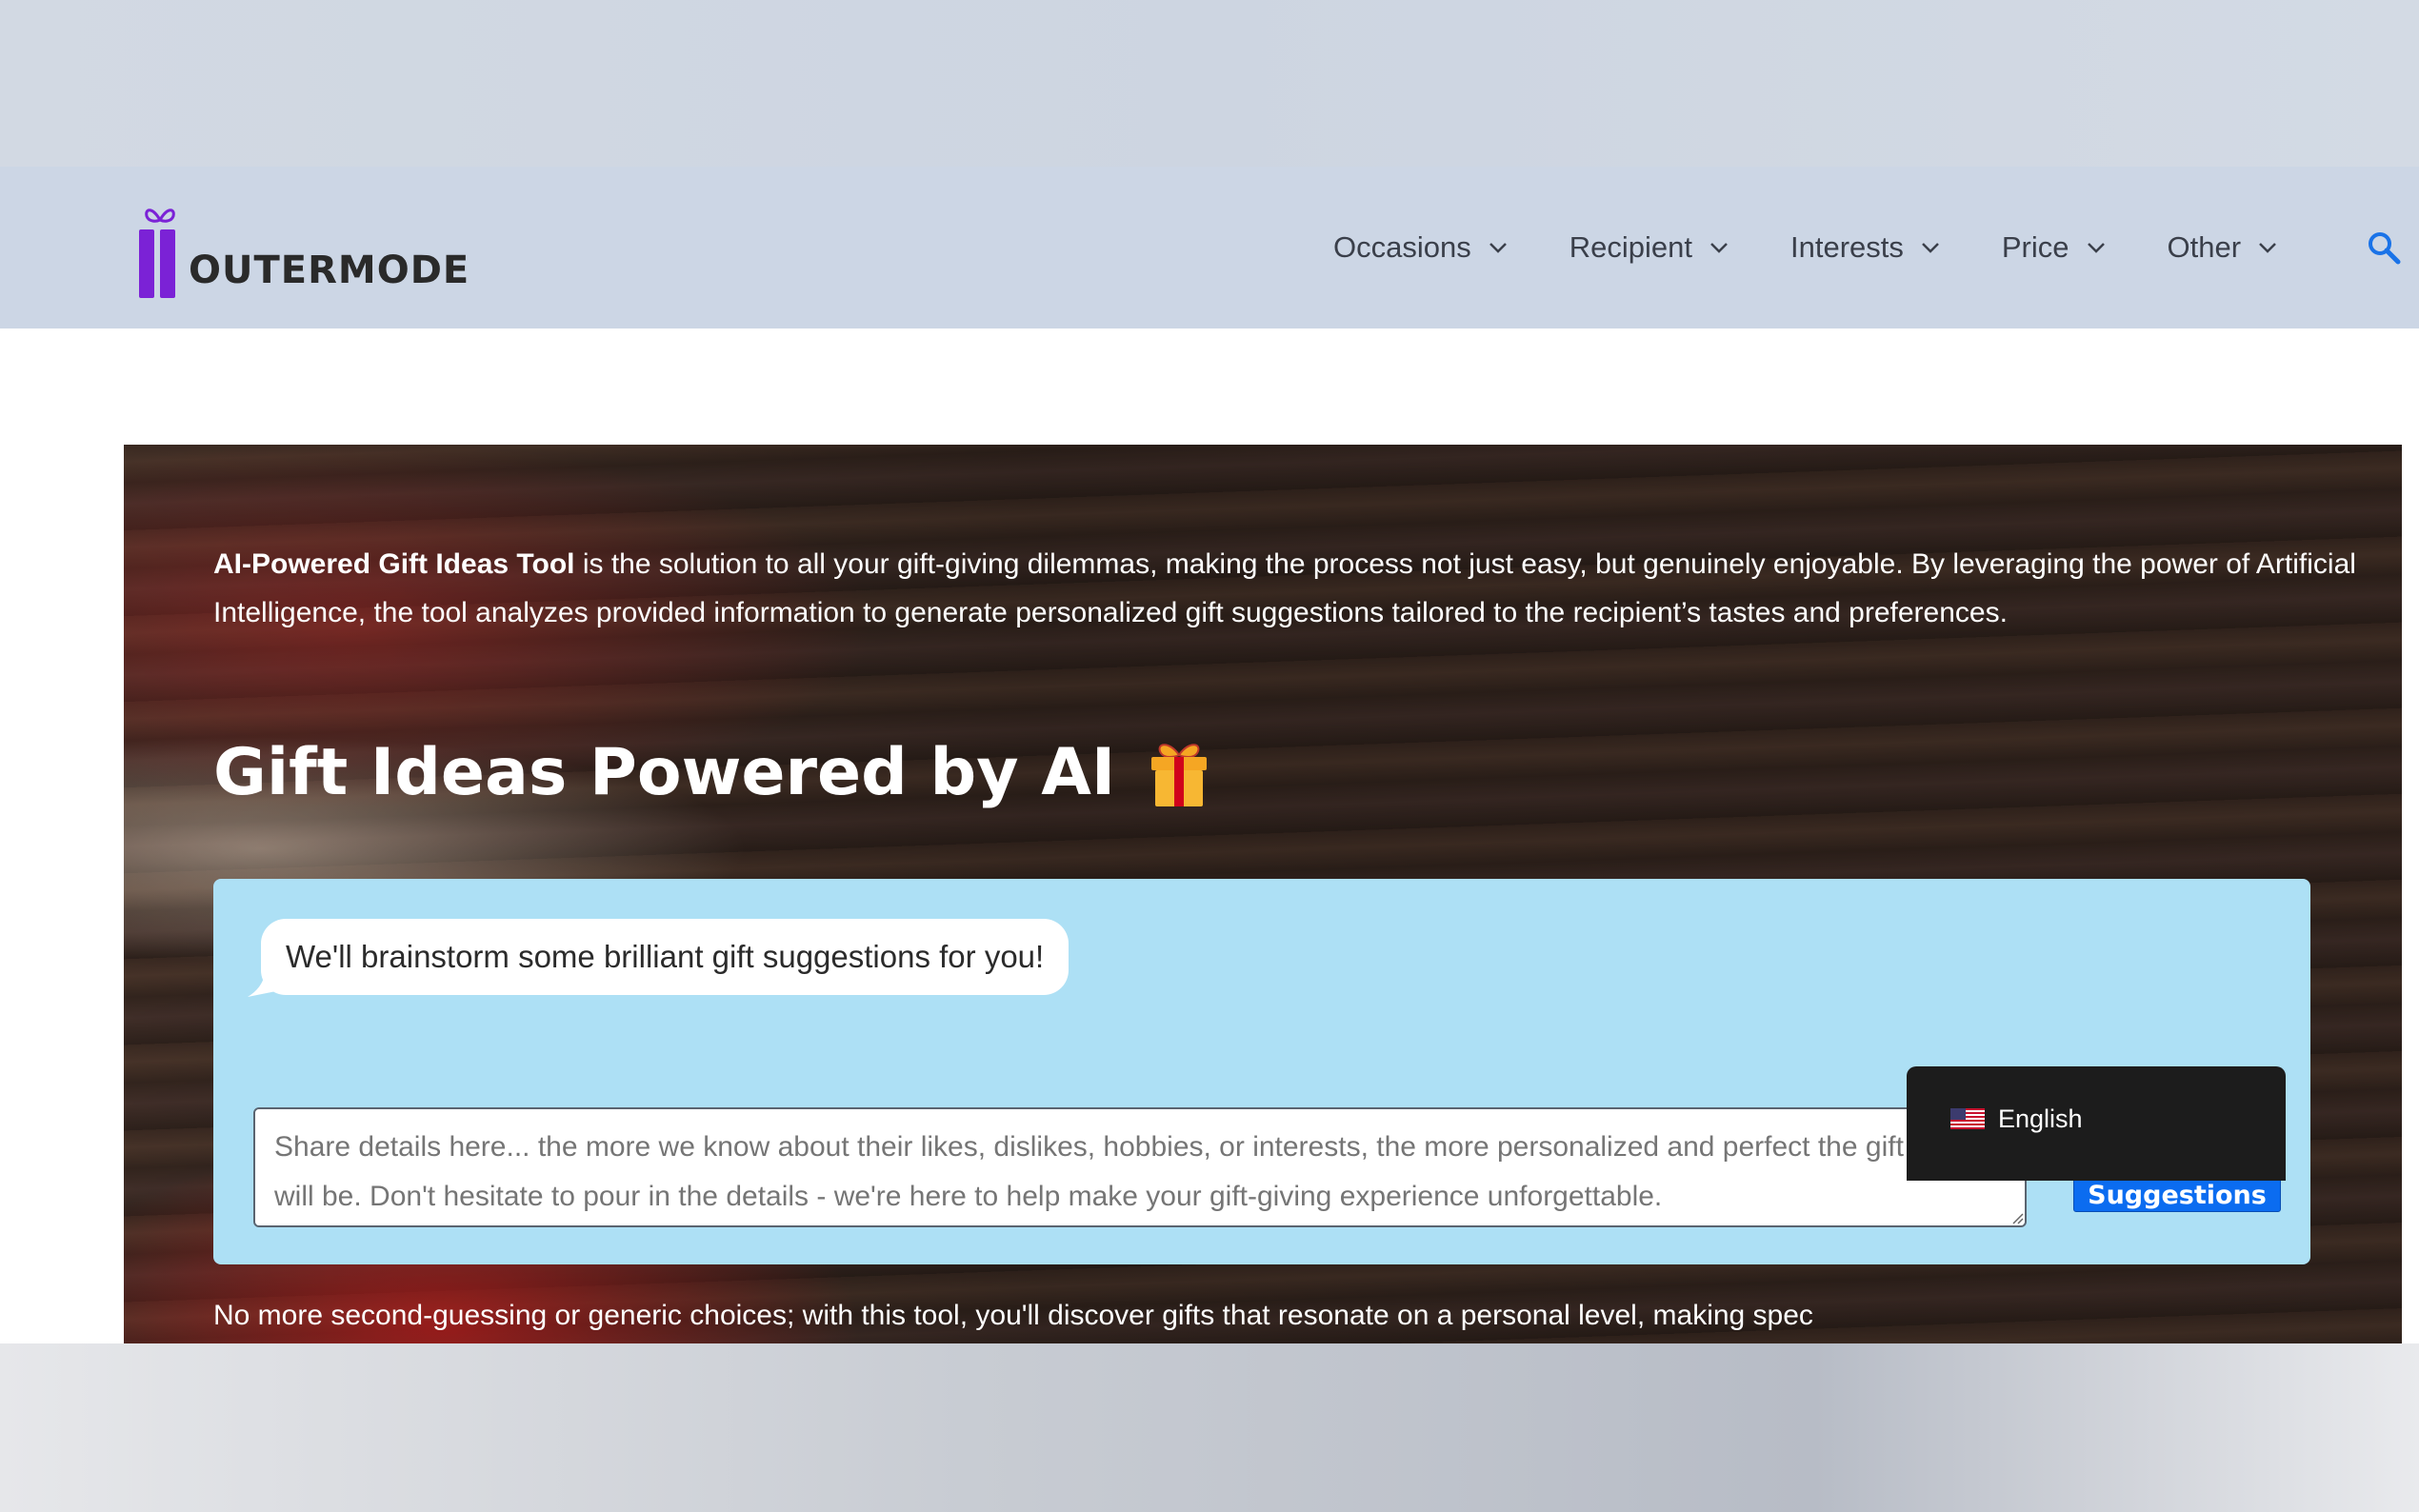 The image size is (2419, 1512). Describe the element at coordinates (2096, 1123) in the screenshot. I see `language-switcher: English` at that location.